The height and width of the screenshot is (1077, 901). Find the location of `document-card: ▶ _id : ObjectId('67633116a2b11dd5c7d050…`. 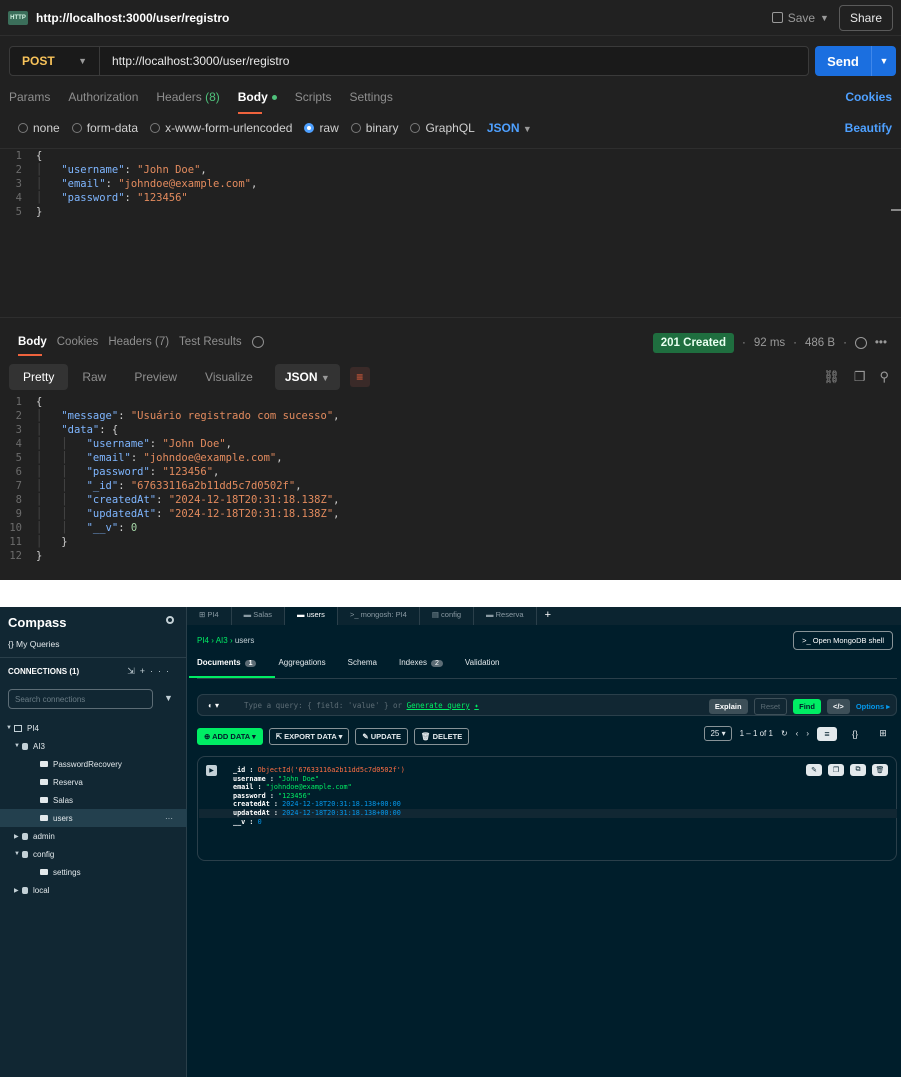

document-card: ▶ _id : ObjectId('67633116a2b11dd5c7d050… is located at coordinates (547, 808).